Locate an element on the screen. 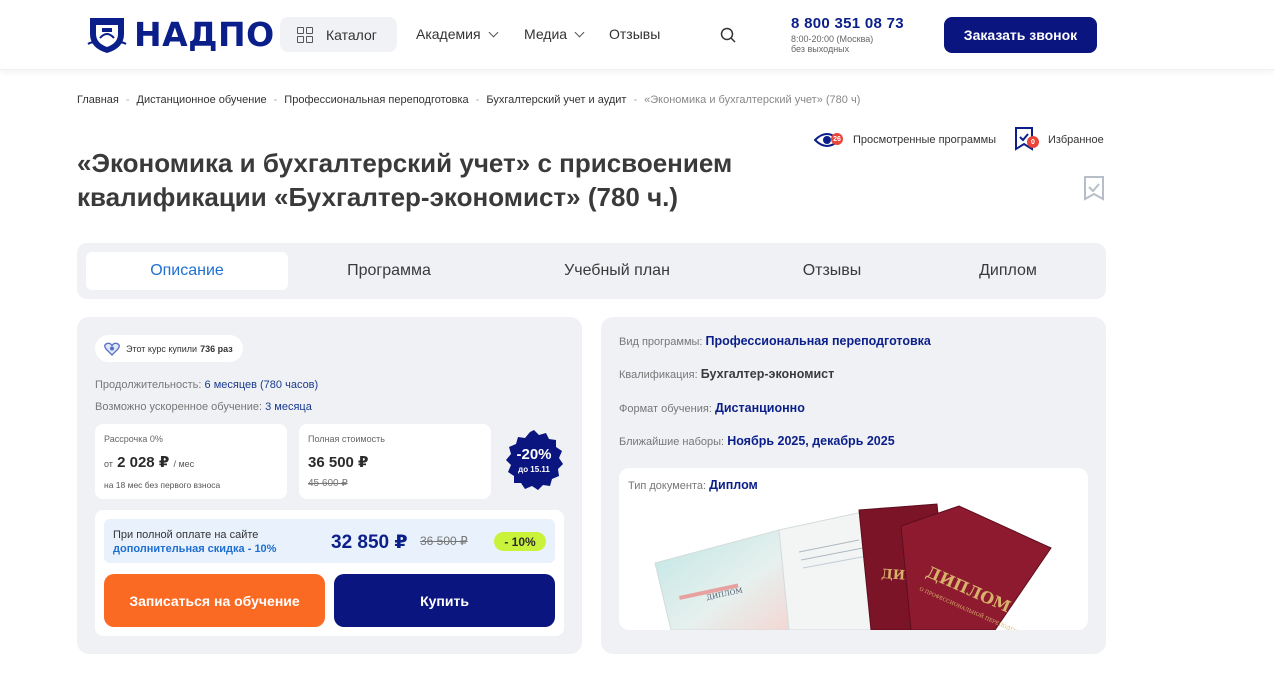  discount-badge-pct: -20% is located at coordinates (533, 454).